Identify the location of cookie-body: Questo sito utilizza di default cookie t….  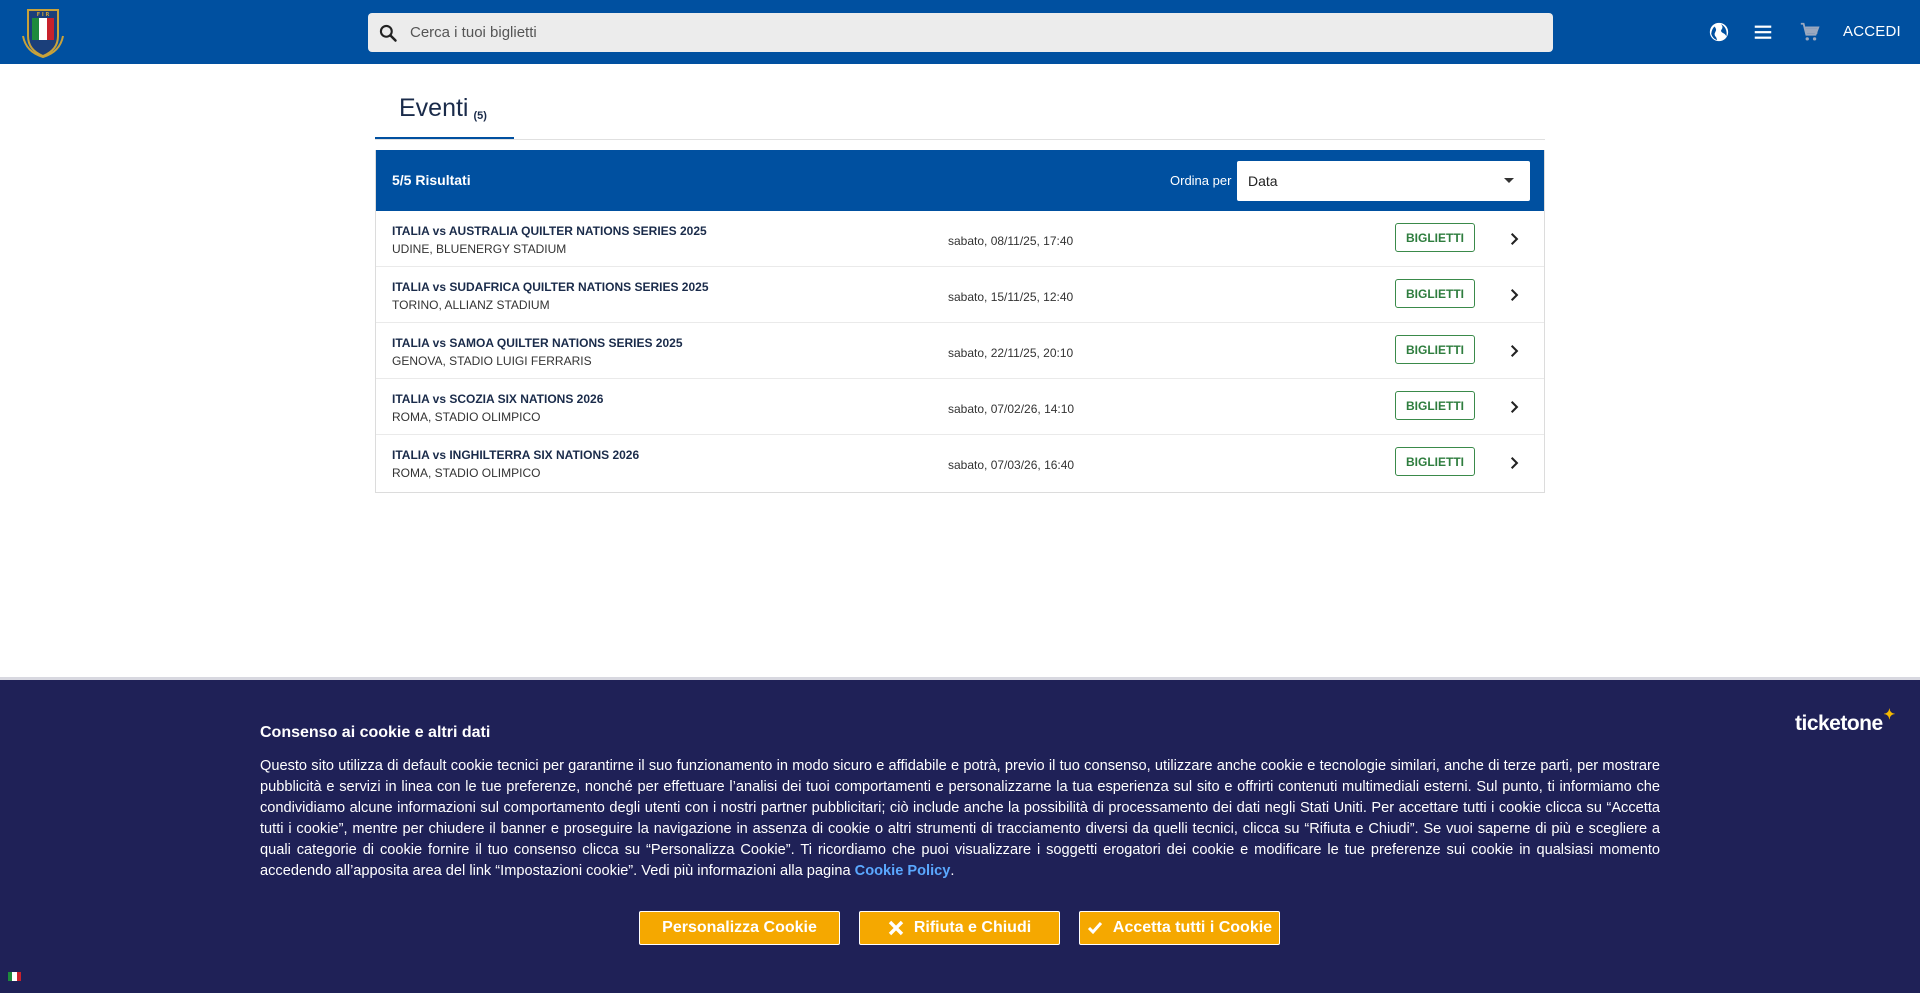
(960, 818).